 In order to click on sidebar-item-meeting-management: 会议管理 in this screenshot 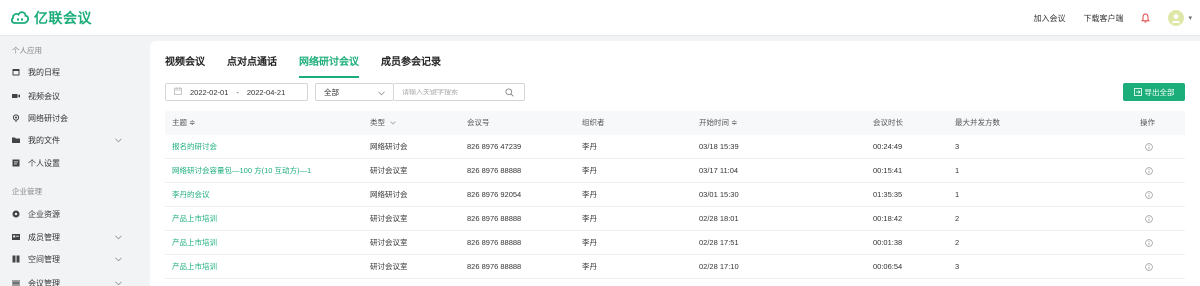, I will do `click(70, 280)`.